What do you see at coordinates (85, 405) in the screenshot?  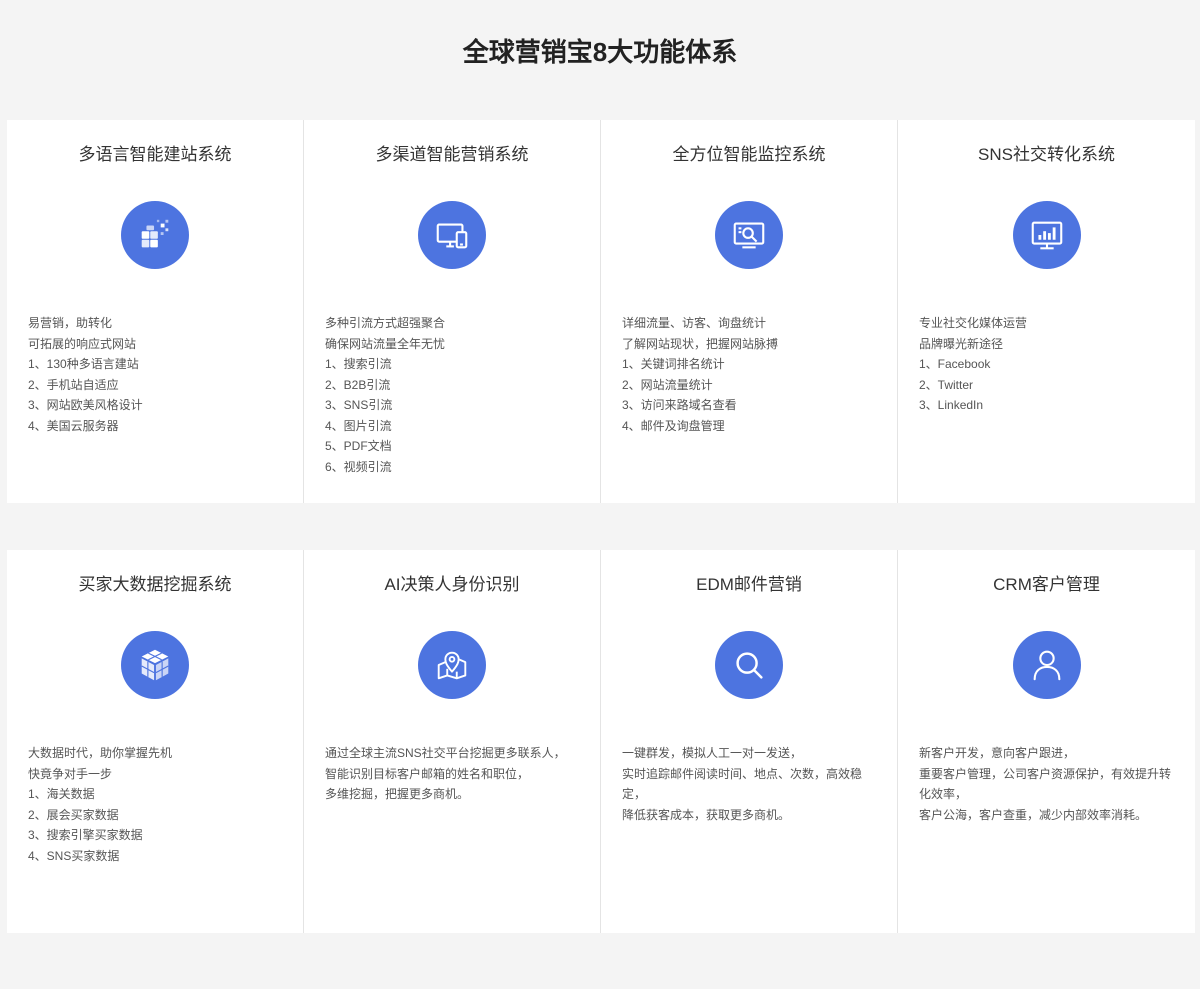 I see `card-line: 3、网站欧美风格设计` at bounding box center [85, 405].